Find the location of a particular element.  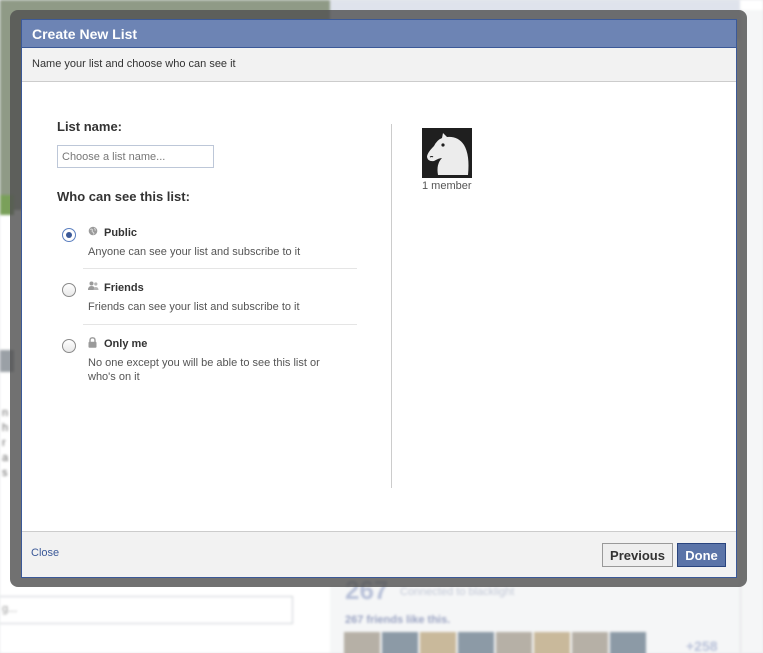

only-me-radio is located at coordinates (69, 346).